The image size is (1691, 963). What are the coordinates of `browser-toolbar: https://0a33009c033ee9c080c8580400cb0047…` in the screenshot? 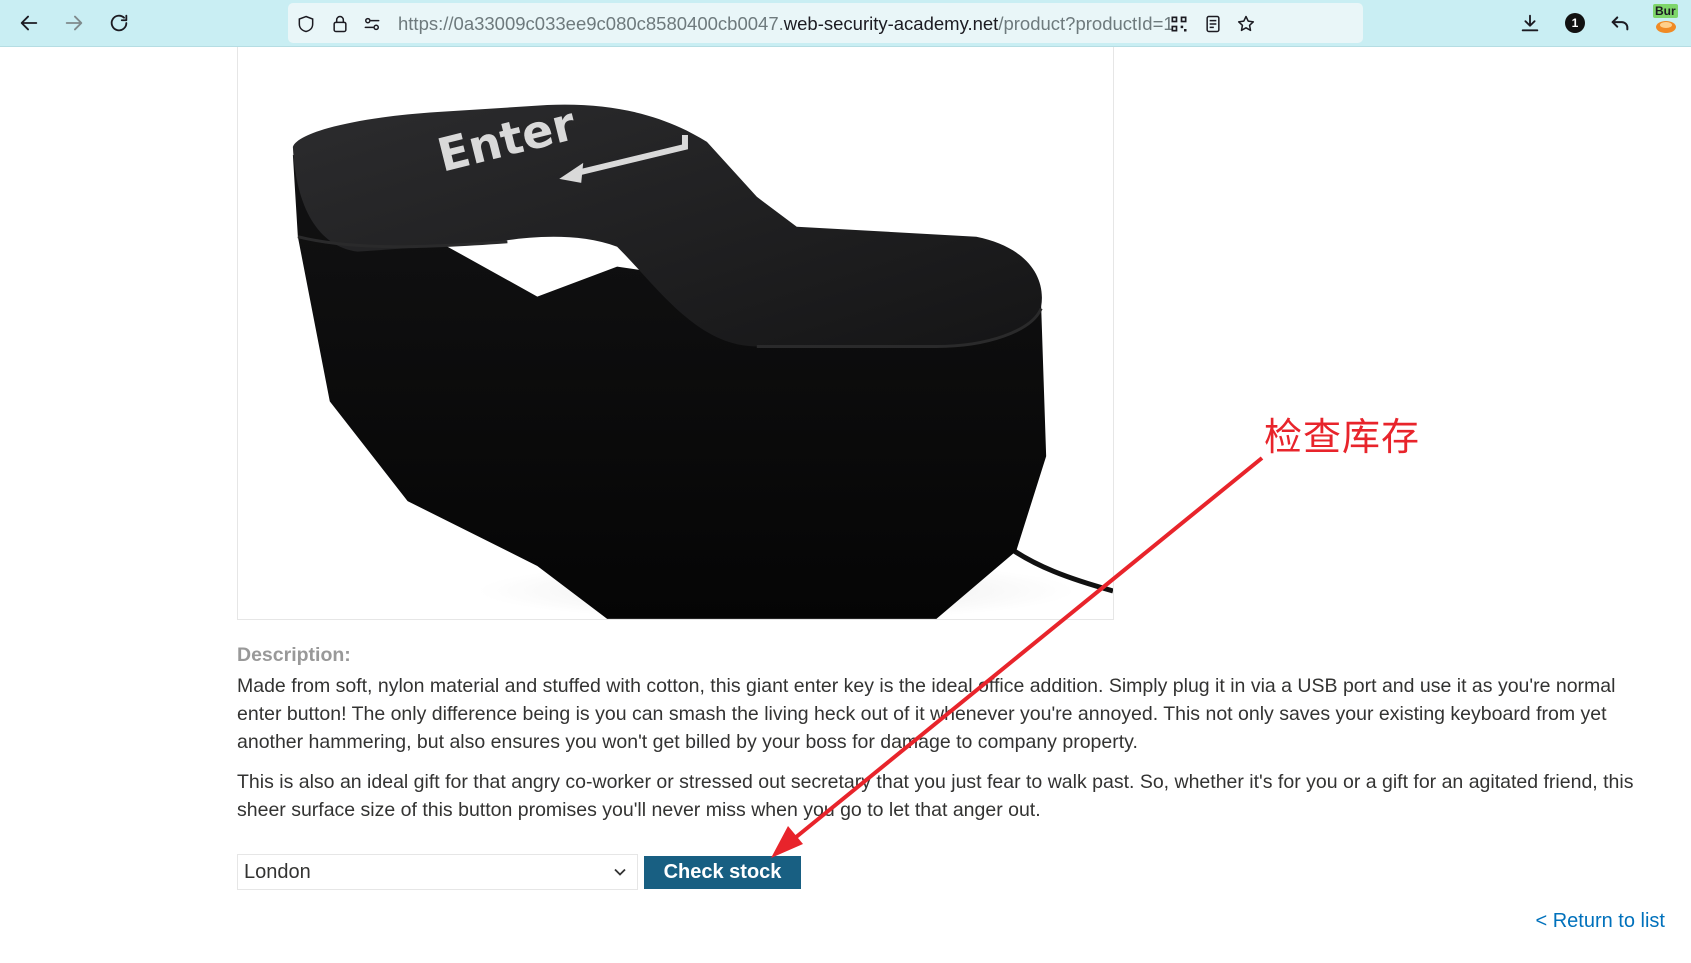 It's located at (845, 23).